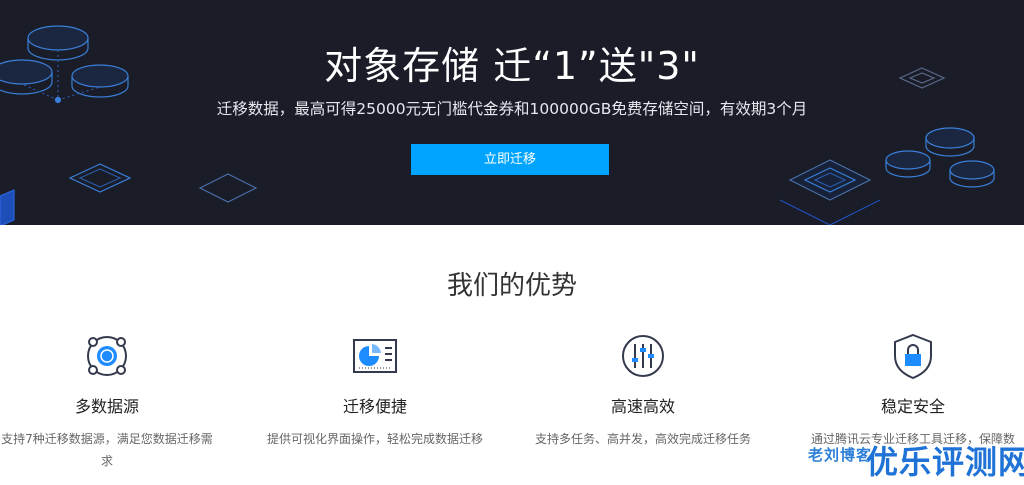 Image resolution: width=1024 pixels, height=485 pixels. I want to click on hero-title: 对象存储 迁“1”送"3", so click(512, 66).